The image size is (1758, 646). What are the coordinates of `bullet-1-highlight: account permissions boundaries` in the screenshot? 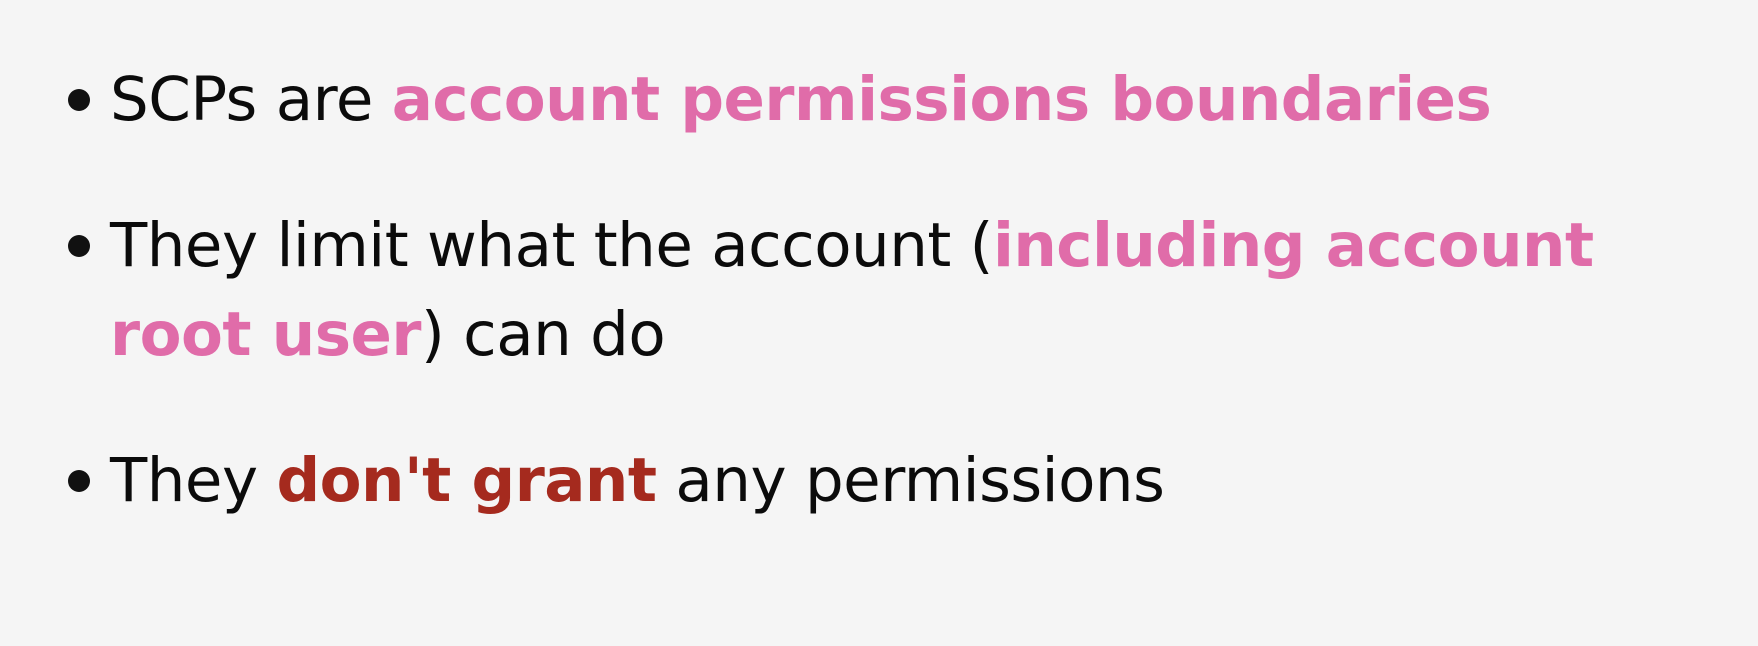 It's located at (941, 99).